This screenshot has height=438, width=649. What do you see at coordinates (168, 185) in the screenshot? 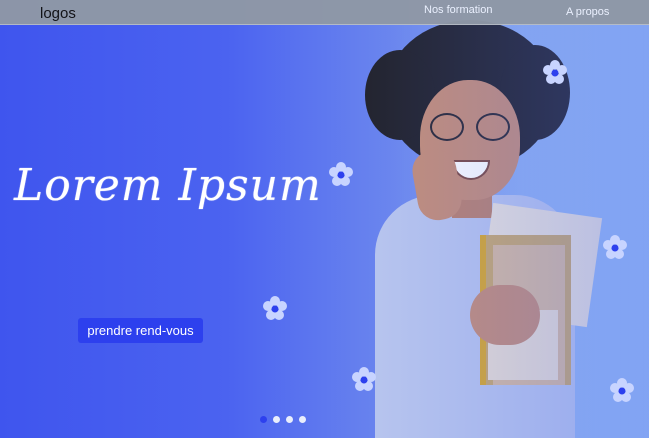
I see `hero-title: Lorem Ipsum` at bounding box center [168, 185].